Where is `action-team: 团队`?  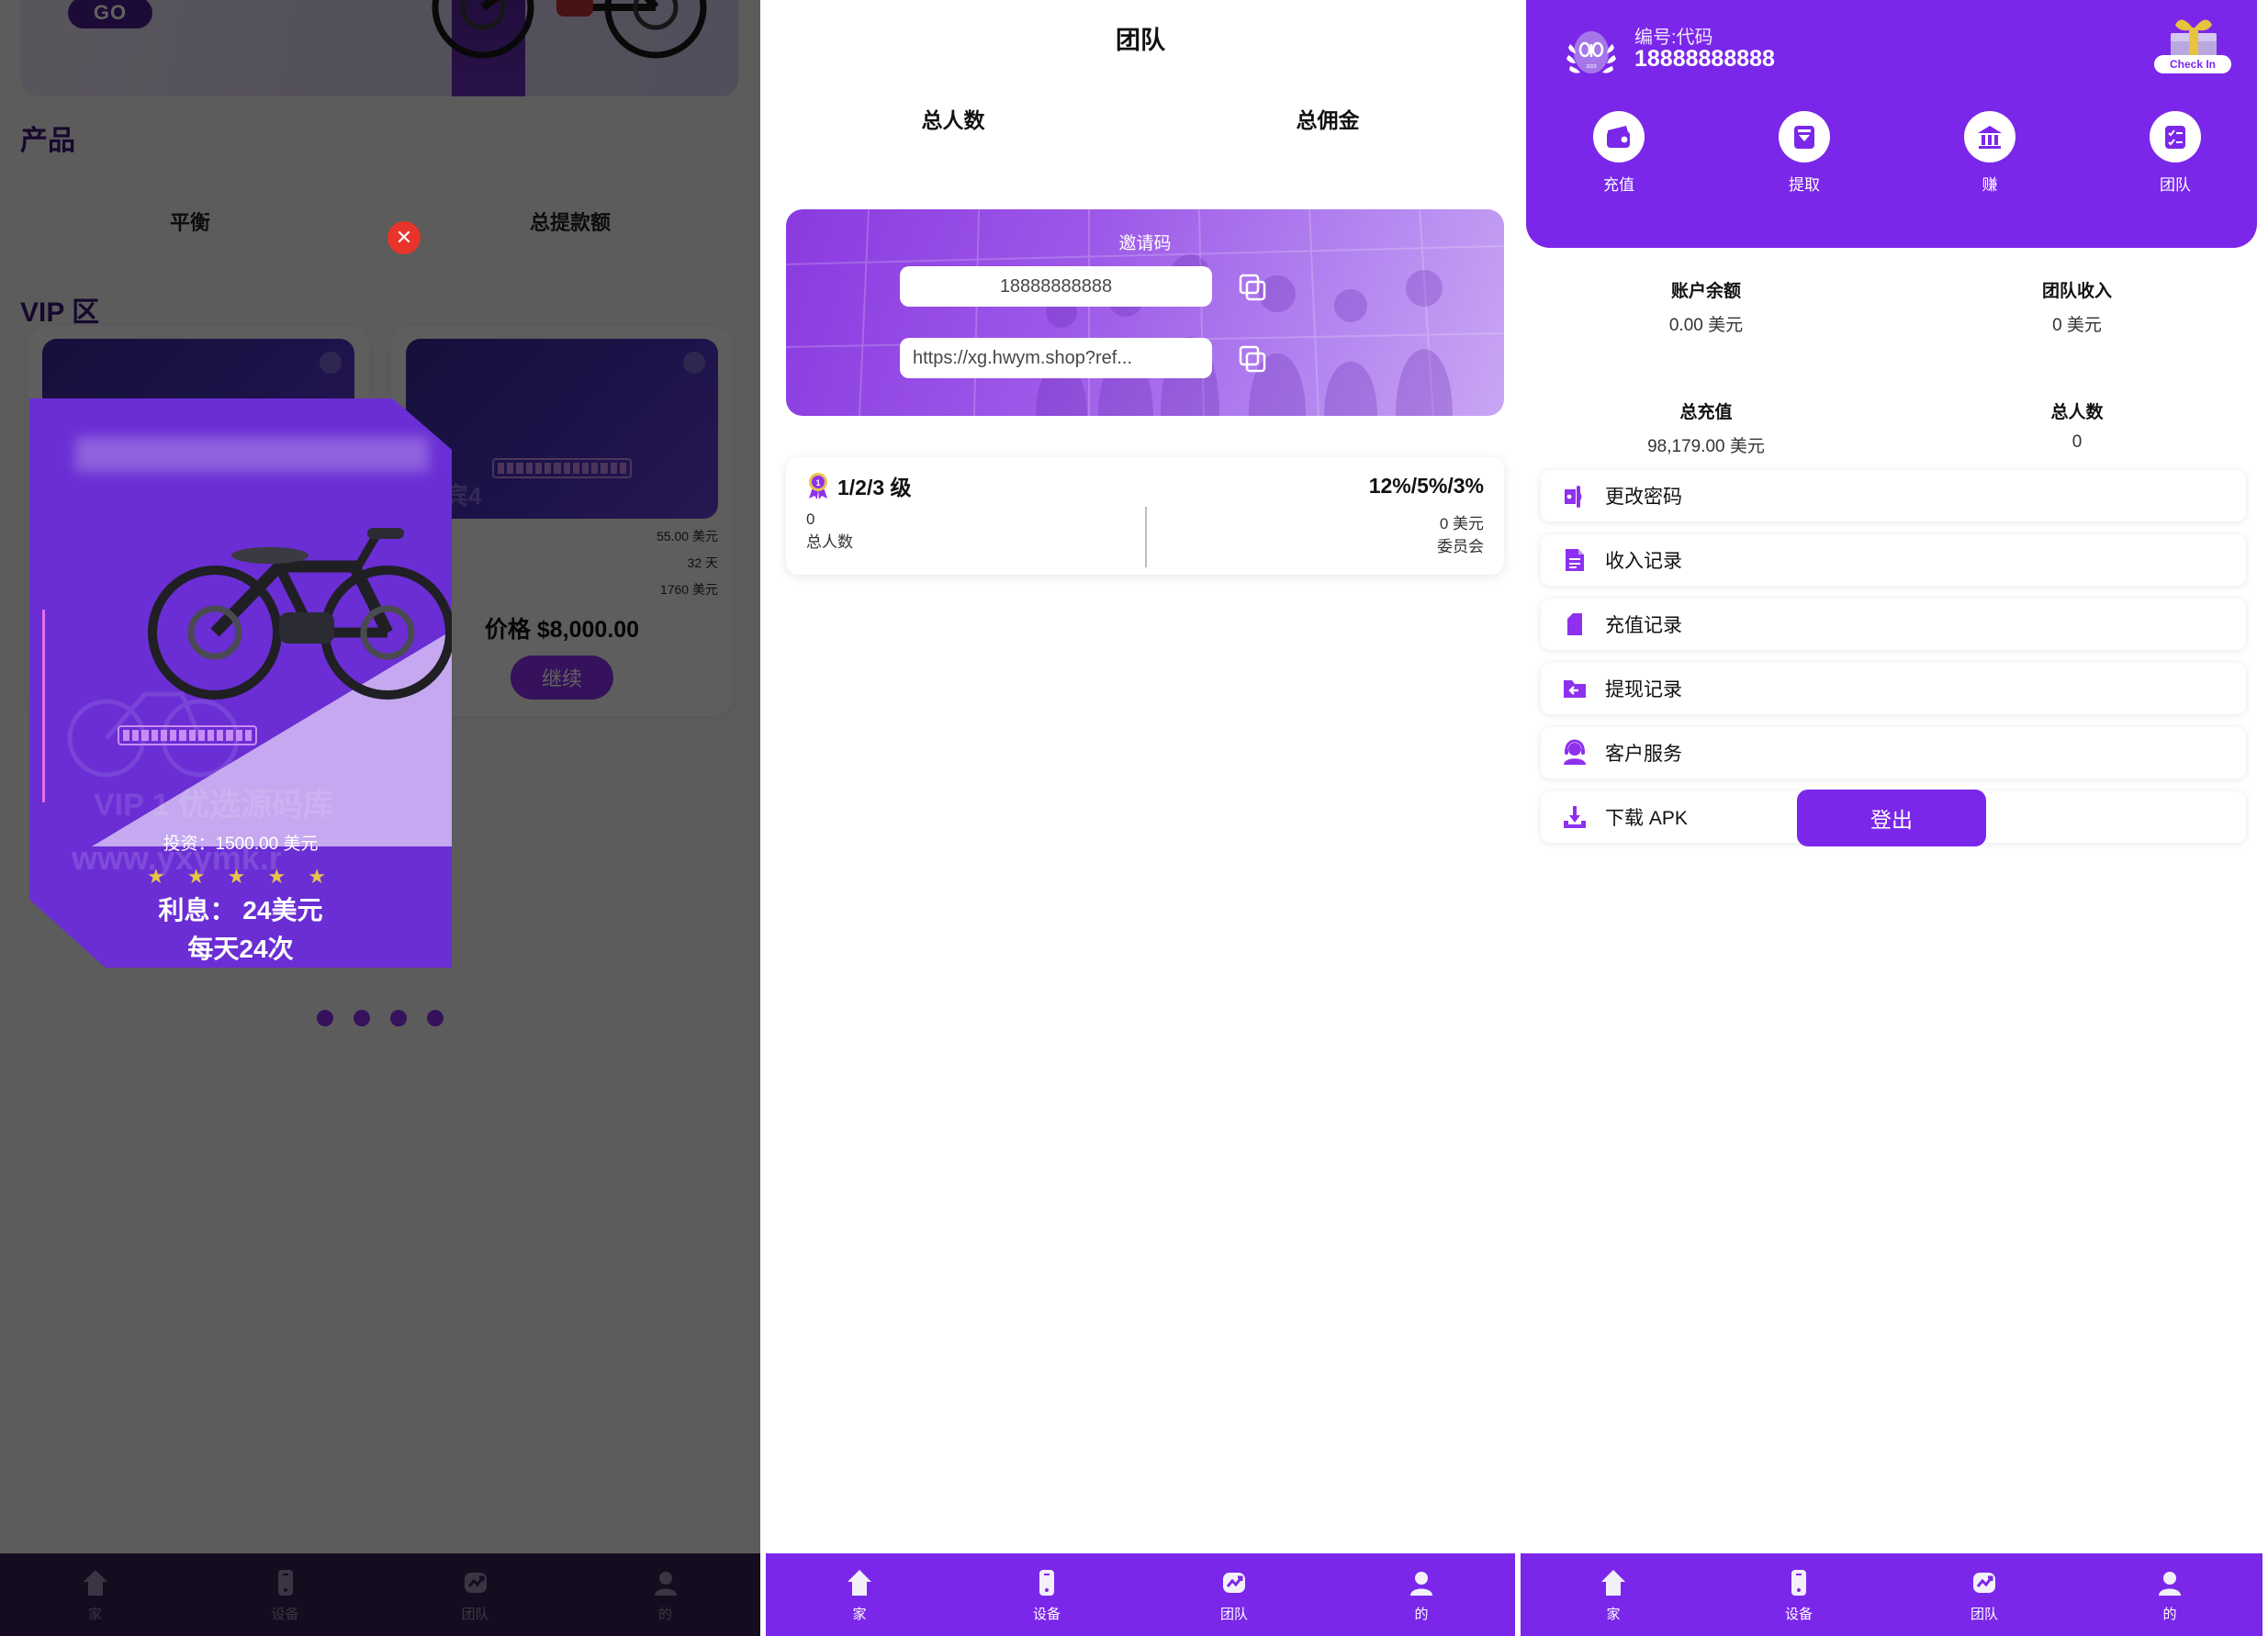 action-team: 团队 is located at coordinates (2173, 153).